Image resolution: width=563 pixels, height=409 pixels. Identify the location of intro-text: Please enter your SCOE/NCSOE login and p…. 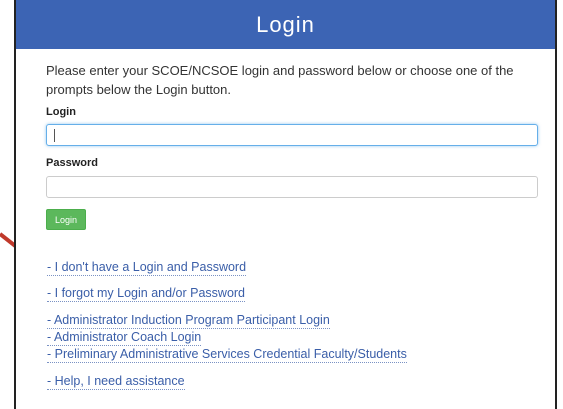
(280, 80).